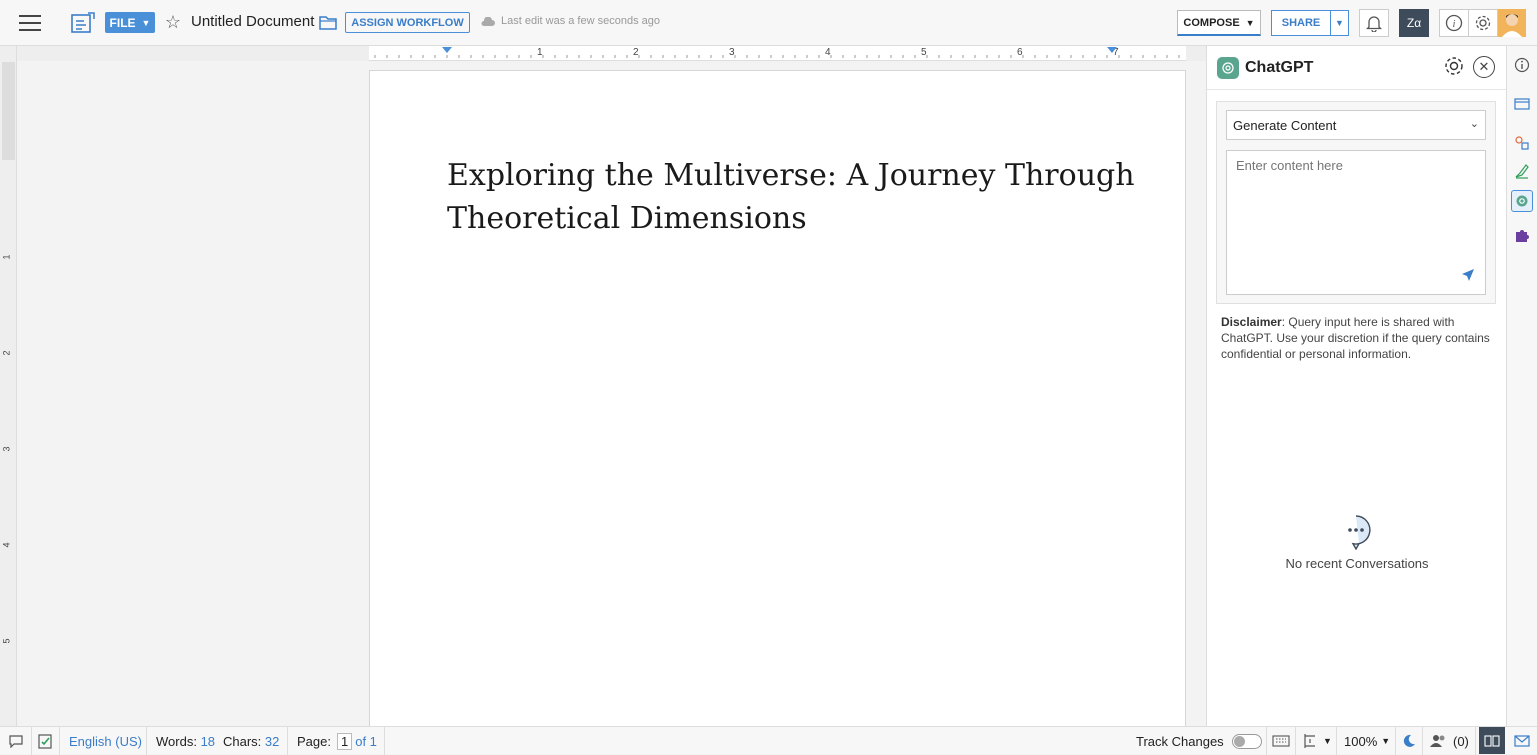 Image resolution: width=1537 pixels, height=755 pixels. What do you see at coordinates (45, 741) in the screenshot?
I see `spellcheck-icon` at bounding box center [45, 741].